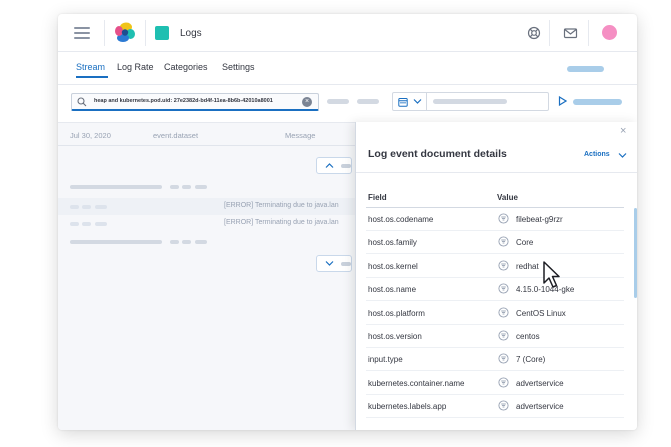 This screenshot has width=671, height=447. I want to click on field-value: redhat, so click(527, 266).